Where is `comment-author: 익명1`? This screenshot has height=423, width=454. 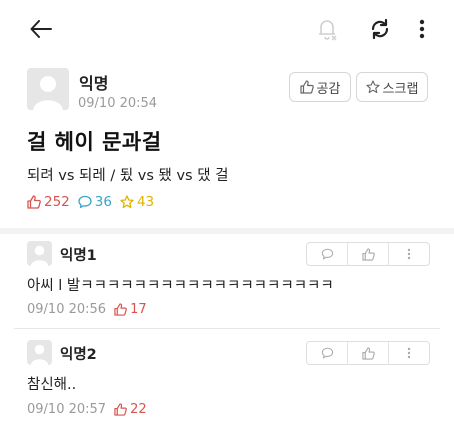 comment-author: 익명1 is located at coordinates (78, 256).